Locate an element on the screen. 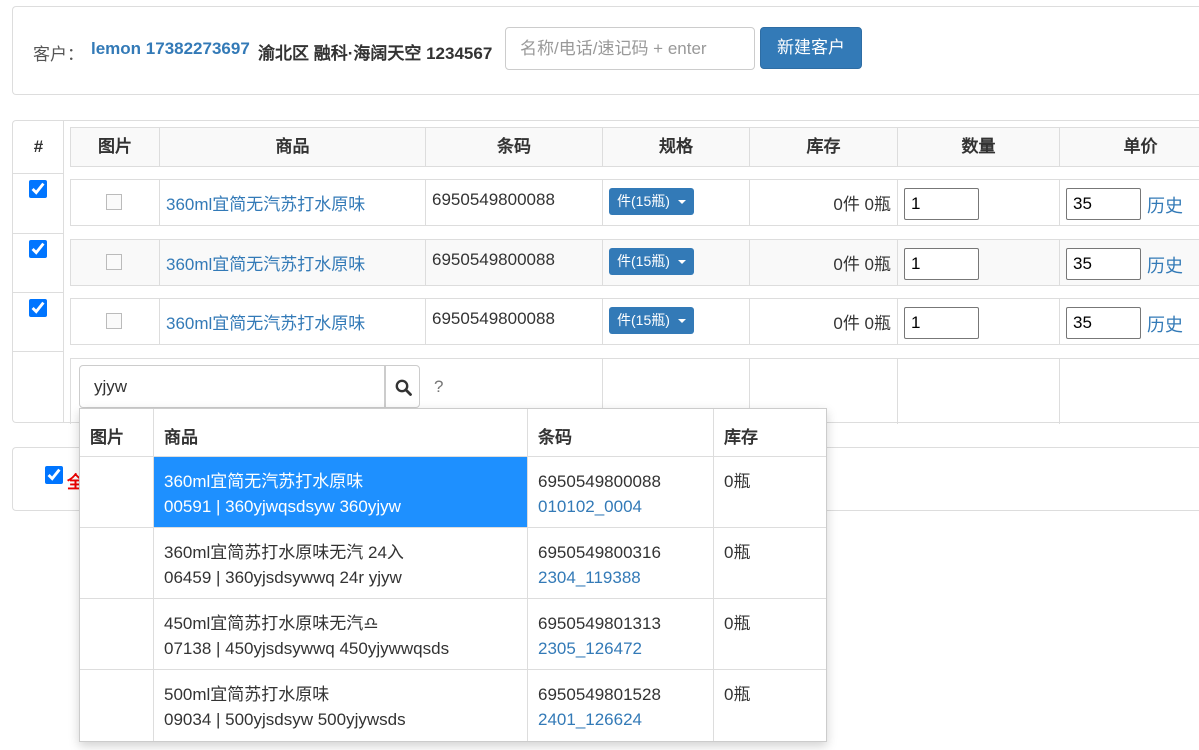 The width and height of the screenshot is (1199, 750). suggestion-barcode: 6950549801528 is located at coordinates (599, 694).